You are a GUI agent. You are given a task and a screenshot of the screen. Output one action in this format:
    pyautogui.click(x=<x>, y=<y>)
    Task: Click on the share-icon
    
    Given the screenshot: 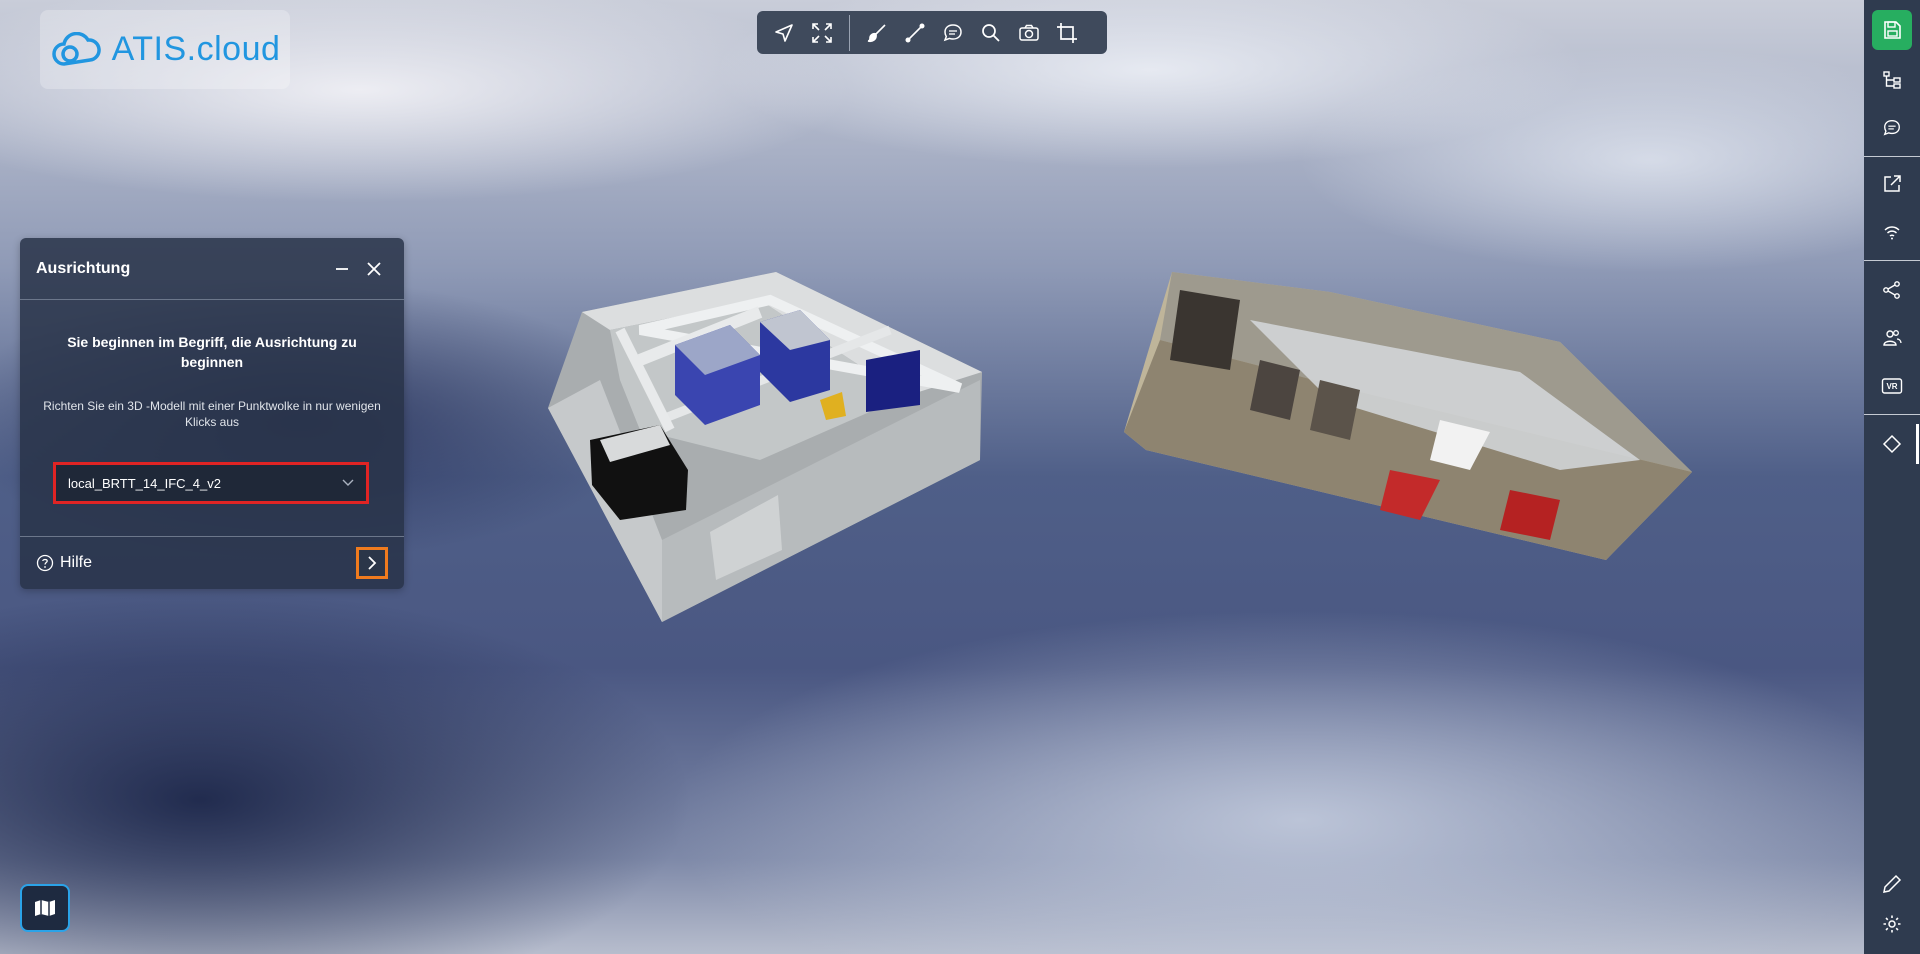 What is the action you would take?
    pyautogui.click(x=1891, y=290)
    